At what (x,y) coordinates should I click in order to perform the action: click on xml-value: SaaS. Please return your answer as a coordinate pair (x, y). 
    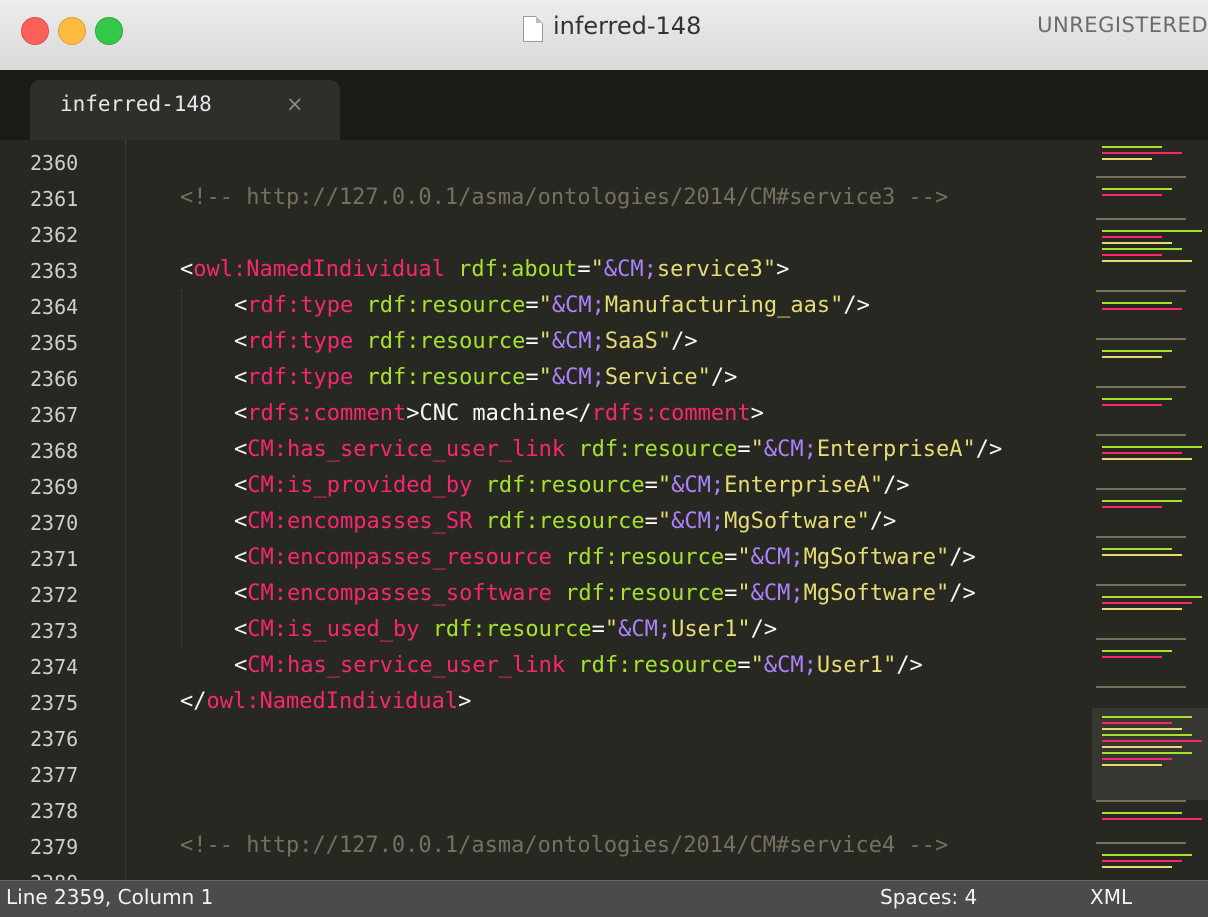
    Looking at the image, I should click on (631, 341).